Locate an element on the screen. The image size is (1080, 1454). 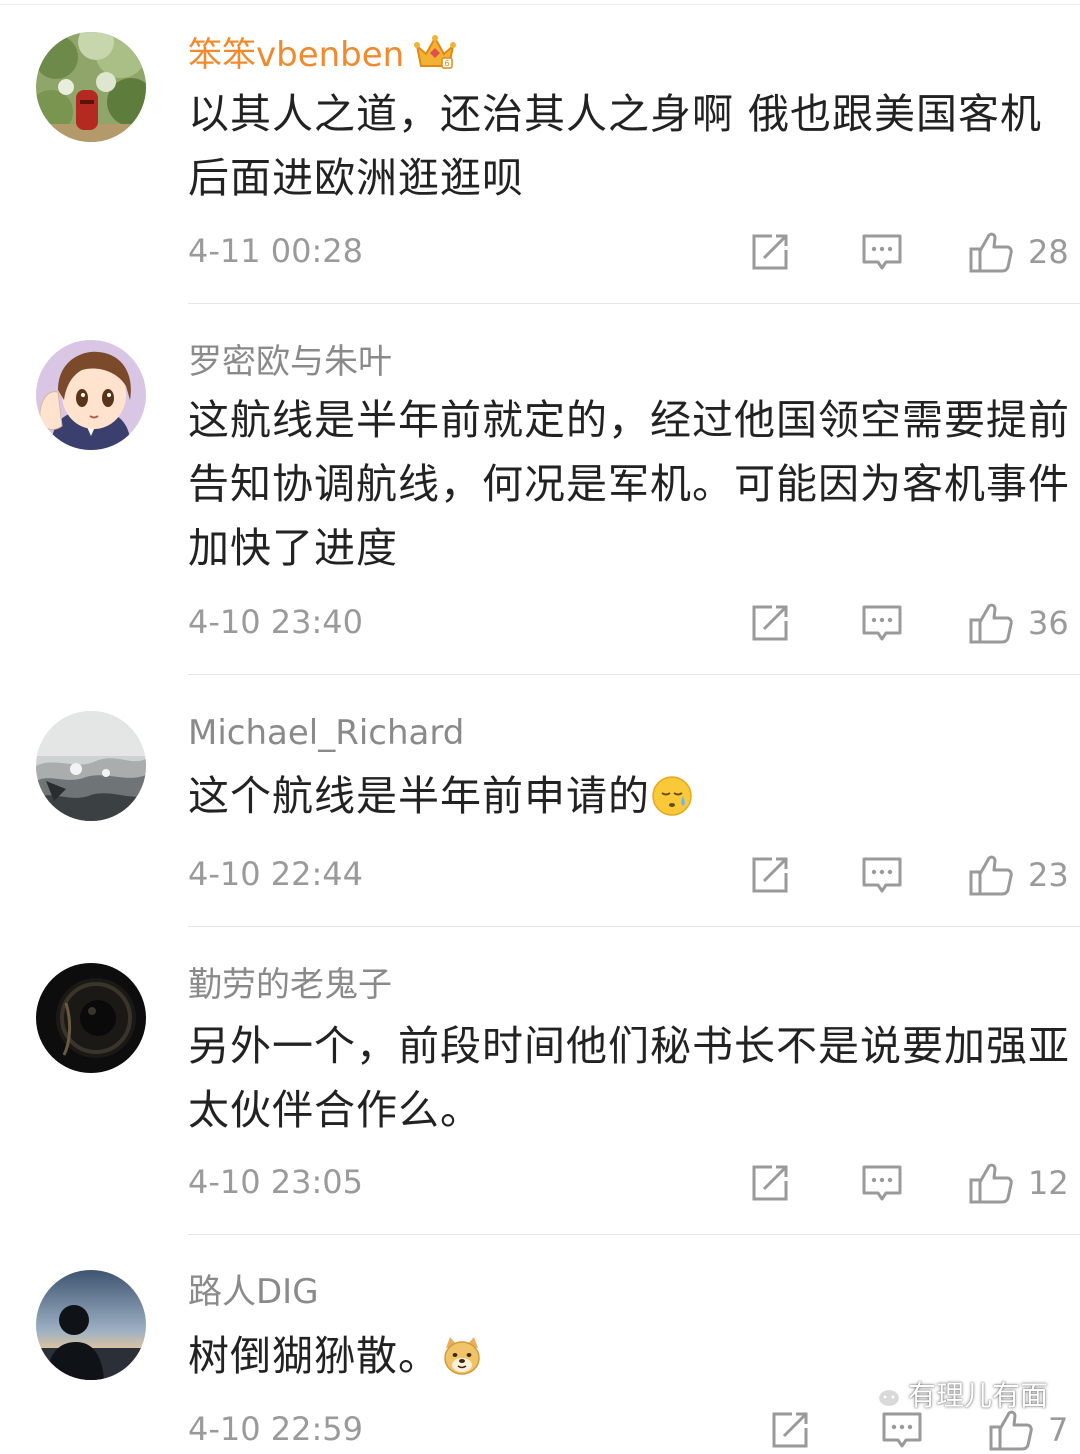
dark-lens-avatar is located at coordinates (91, 1018).